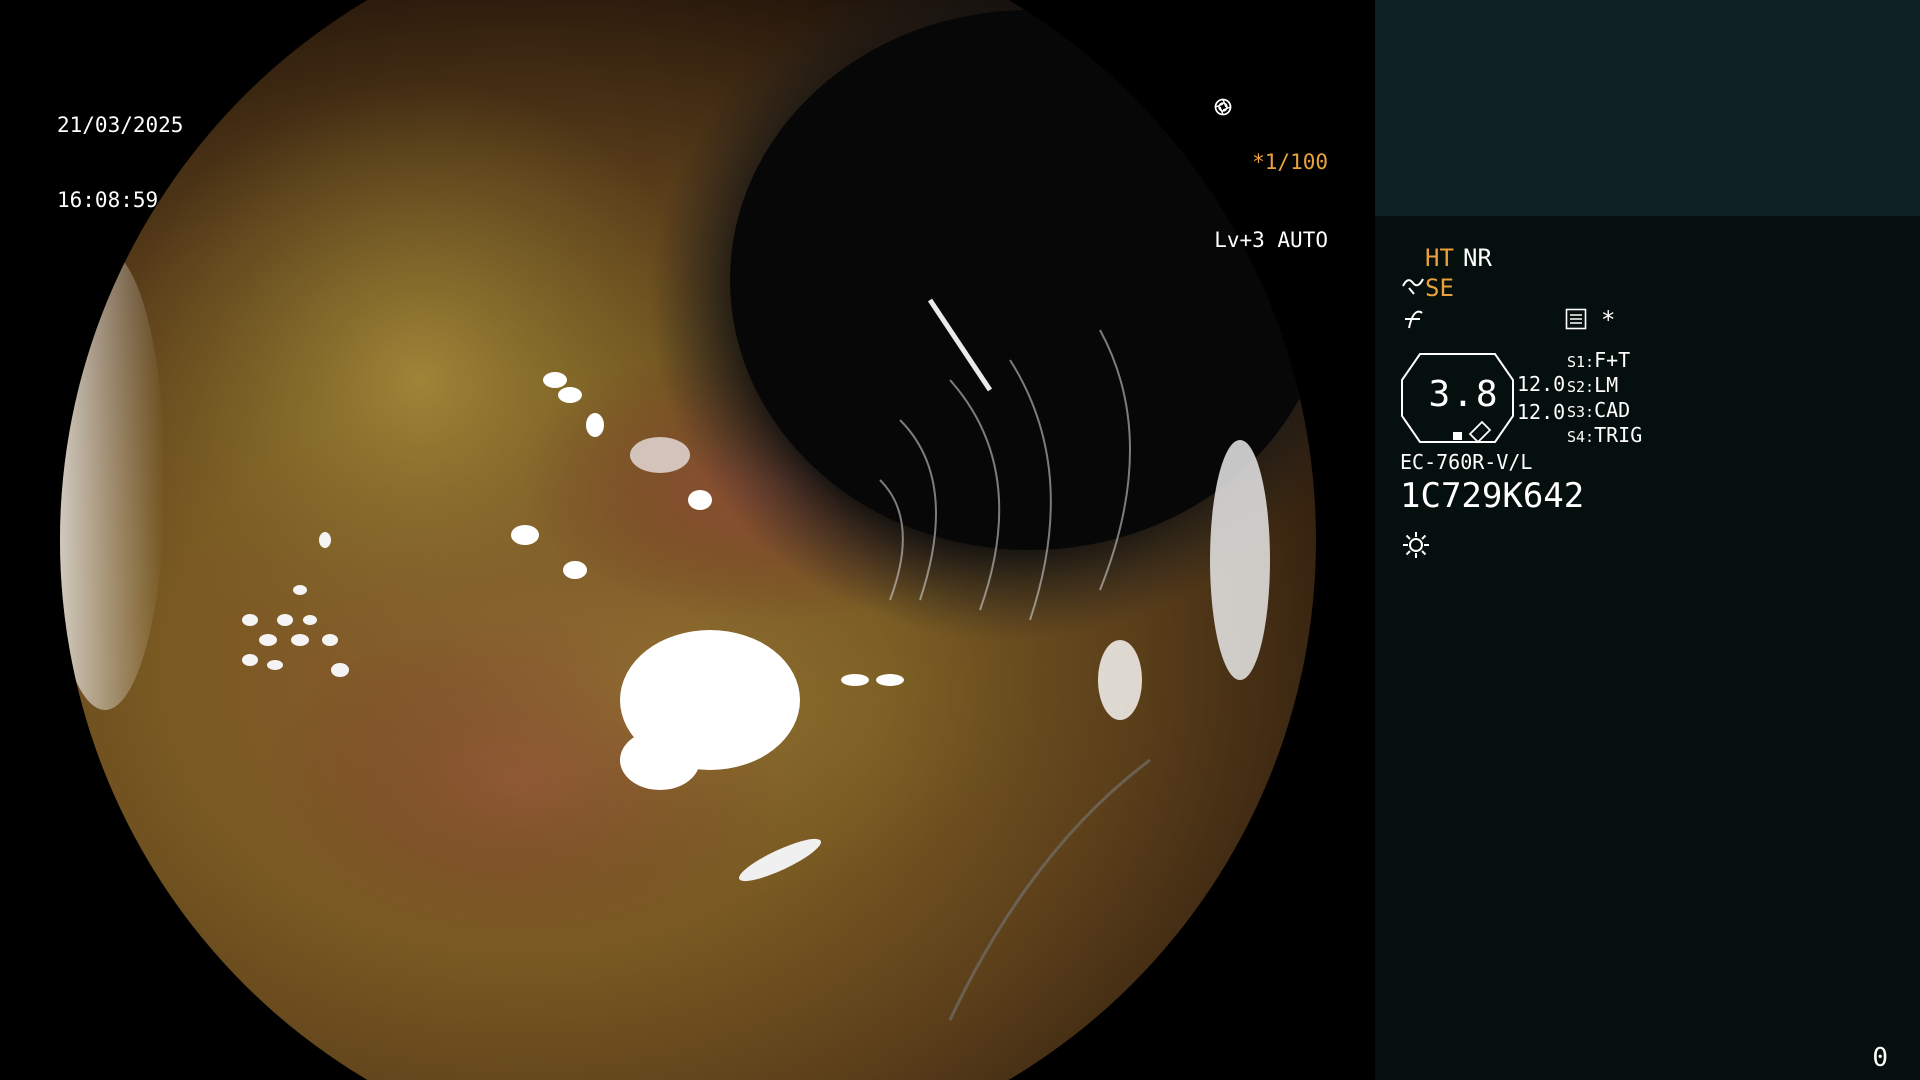 Image resolution: width=1920 pixels, height=1080 pixels. What do you see at coordinates (1271, 239) in the screenshot?
I see `brightness-level: Lv+3 AUTO` at bounding box center [1271, 239].